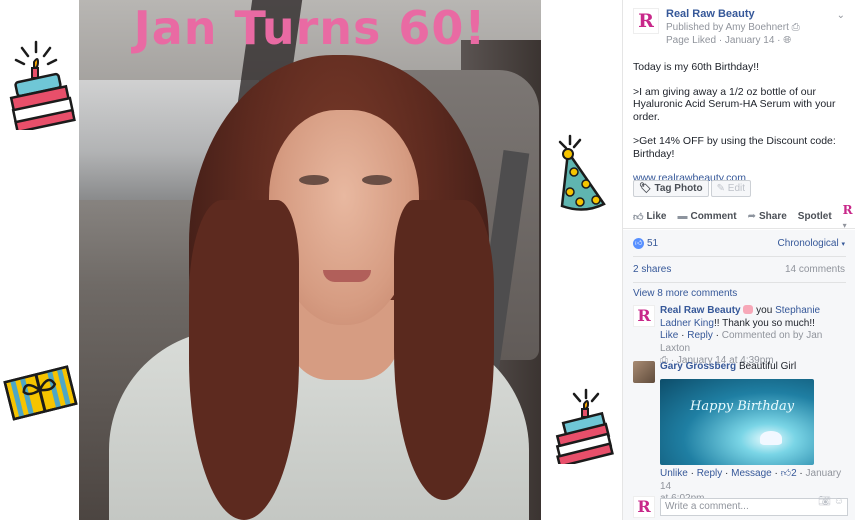 The width and height of the screenshot is (855, 520). Describe the element at coordinates (725, 40) in the screenshot. I see `page-liked-text: Page Liked · January 14 ·` at that location.